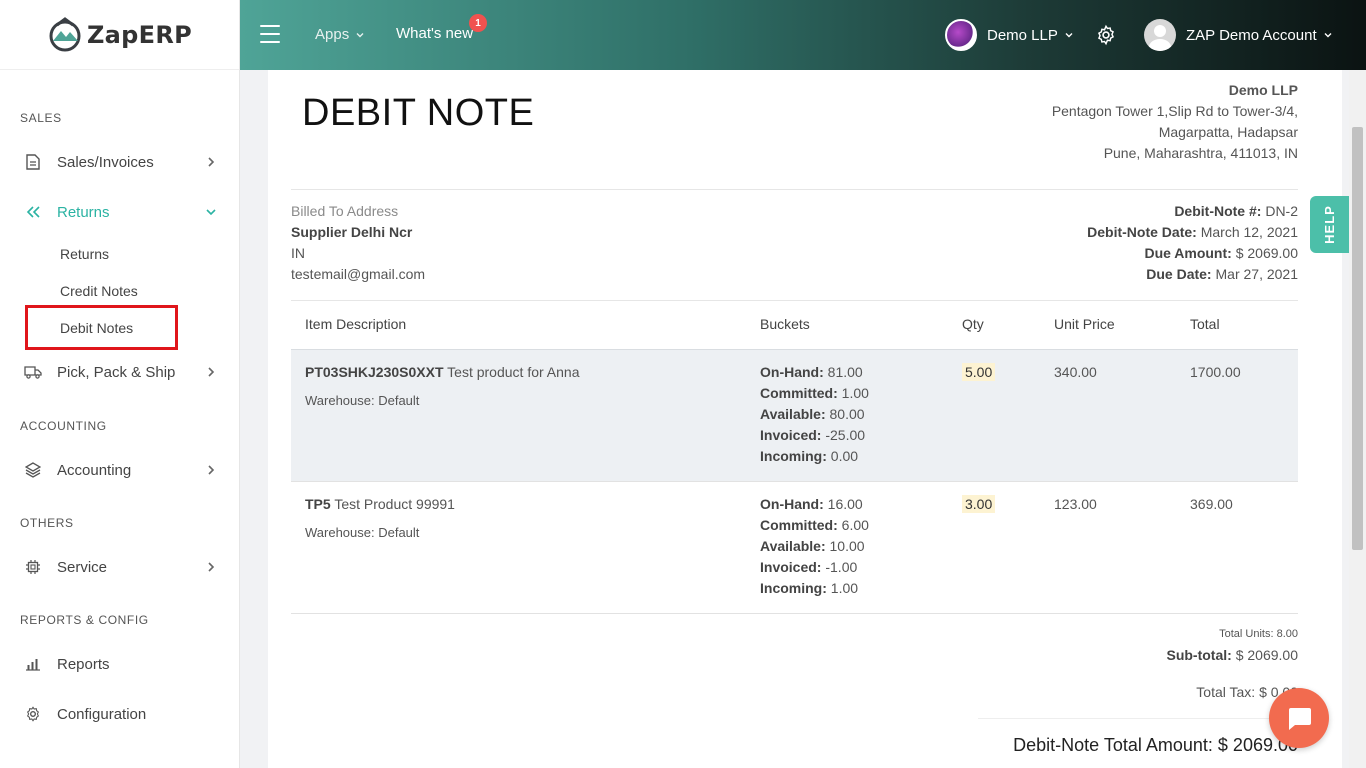  Describe the element at coordinates (1222, 274) in the screenshot. I see `due-date: Due Date: Mar 27, 2021` at that location.